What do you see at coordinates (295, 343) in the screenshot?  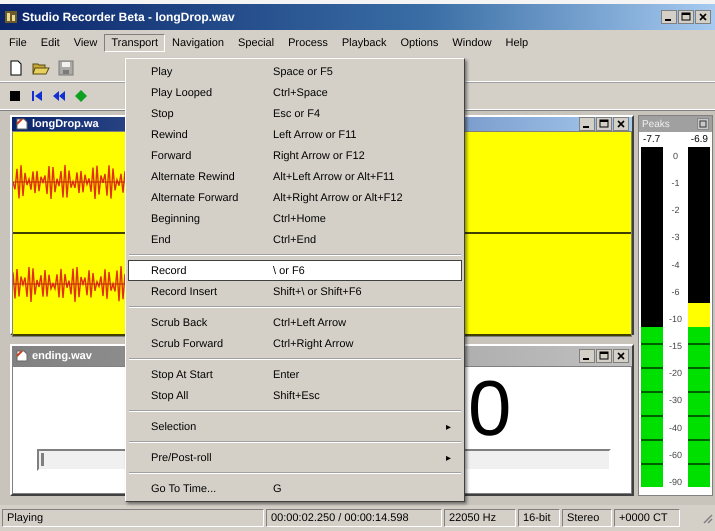 I see `menu-item: Scrub Forward Ctrl+Right Arrow` at bounding box center [295, 343].